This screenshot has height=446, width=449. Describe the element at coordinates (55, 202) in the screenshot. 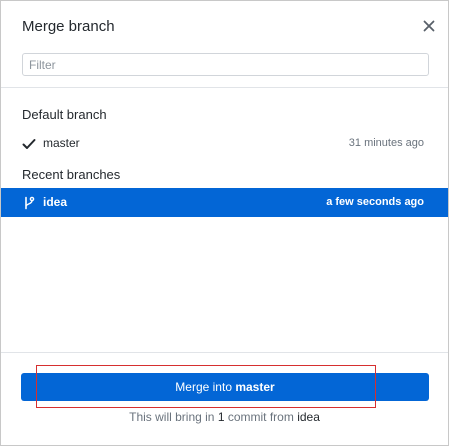

I see `branch-name: idea` at that location.